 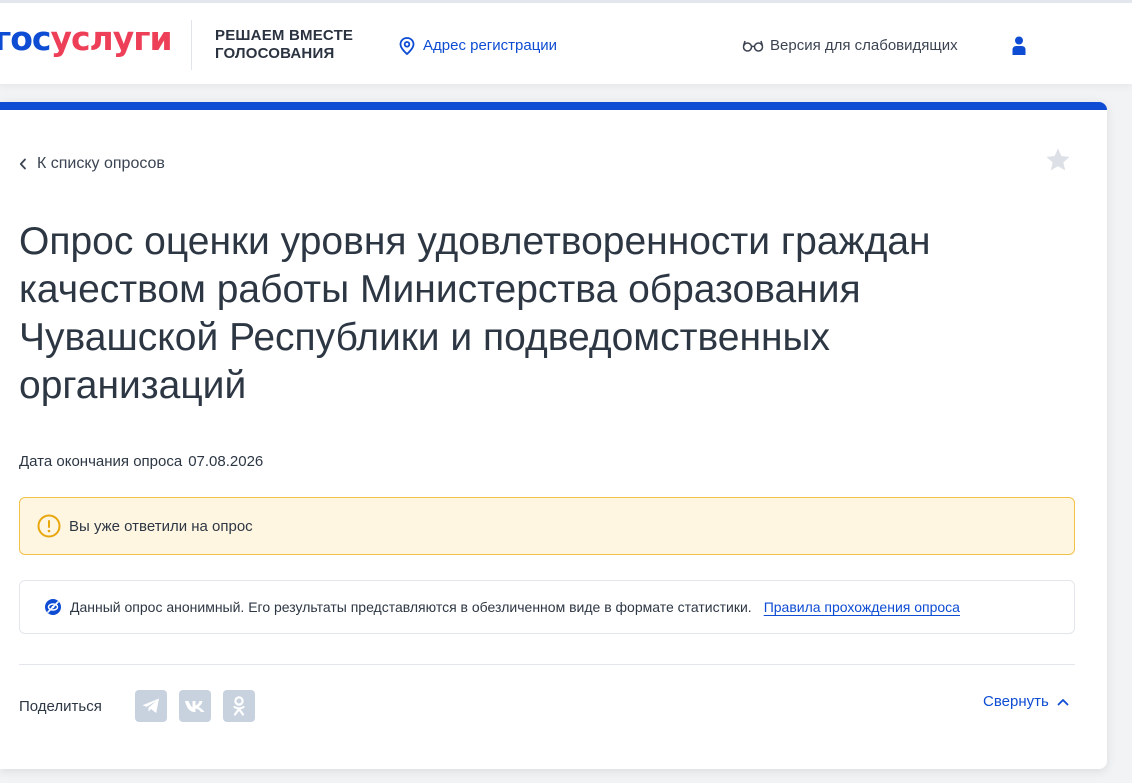 I want to click on project-name: РЕШАЕМ ВМЕСТЕ ГОЛОСОВАНИЯ, so click(x=284, y=45).